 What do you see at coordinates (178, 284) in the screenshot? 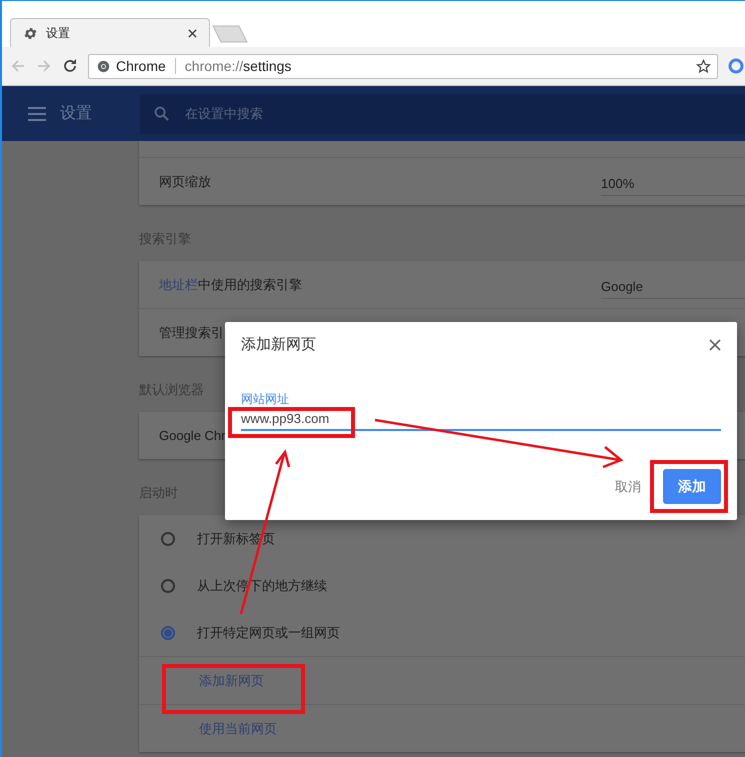
I see `address-bar-link: 地址栏` at bounding box center [178, 284].